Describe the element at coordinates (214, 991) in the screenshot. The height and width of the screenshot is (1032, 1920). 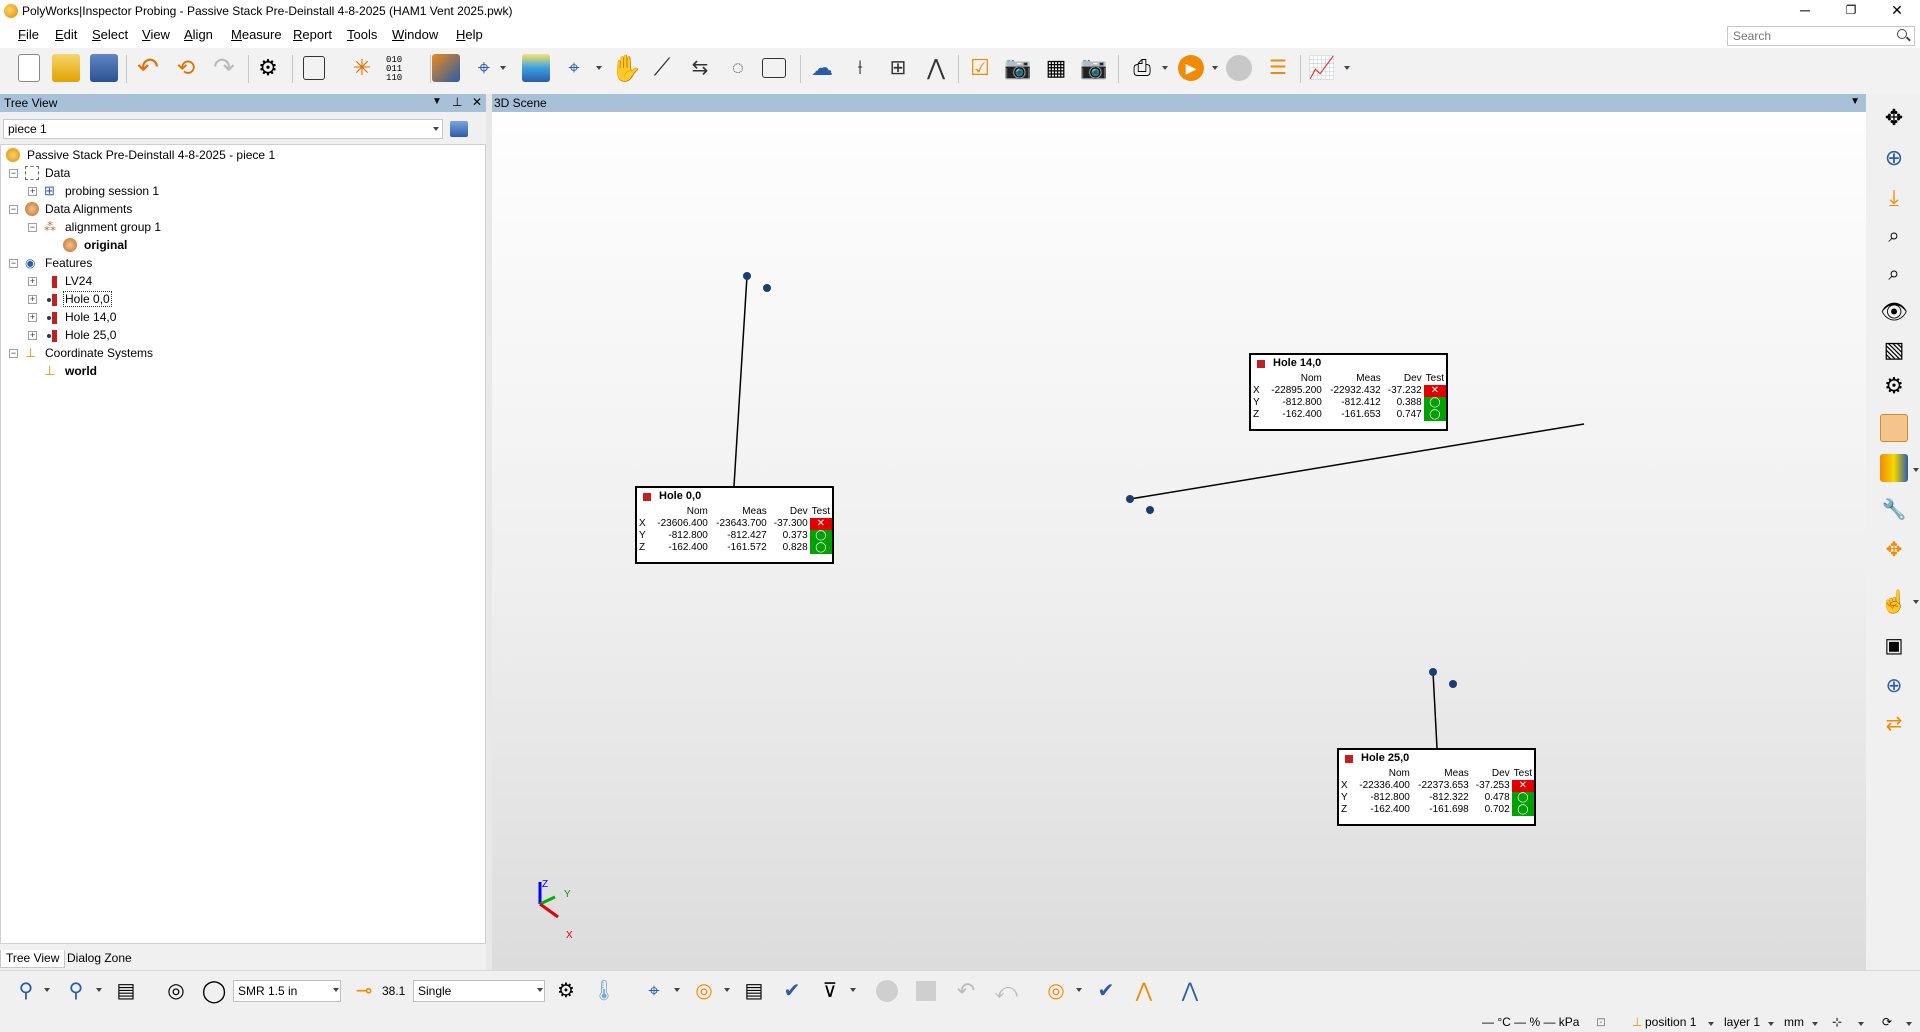
I see `smr-icon: ◯` at that location.